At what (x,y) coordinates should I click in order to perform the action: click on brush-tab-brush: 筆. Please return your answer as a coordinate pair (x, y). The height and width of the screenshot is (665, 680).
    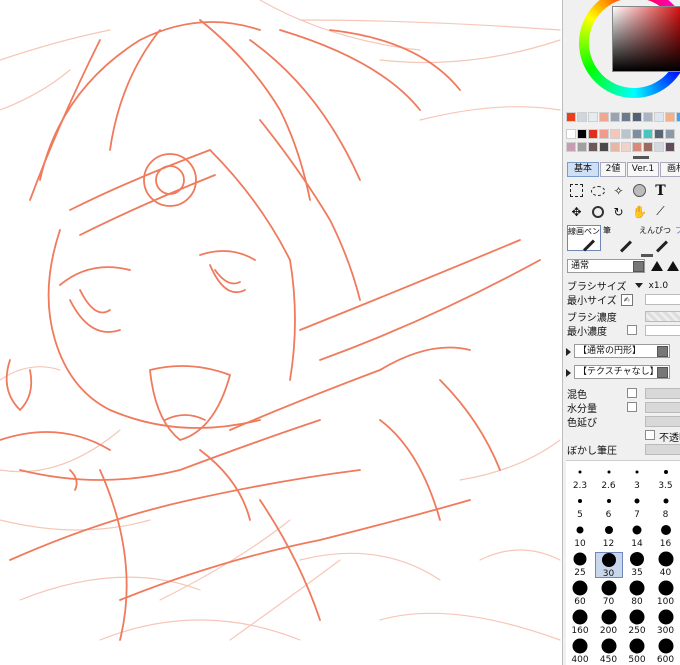
    Looking at the image, I should click on (620, 239).